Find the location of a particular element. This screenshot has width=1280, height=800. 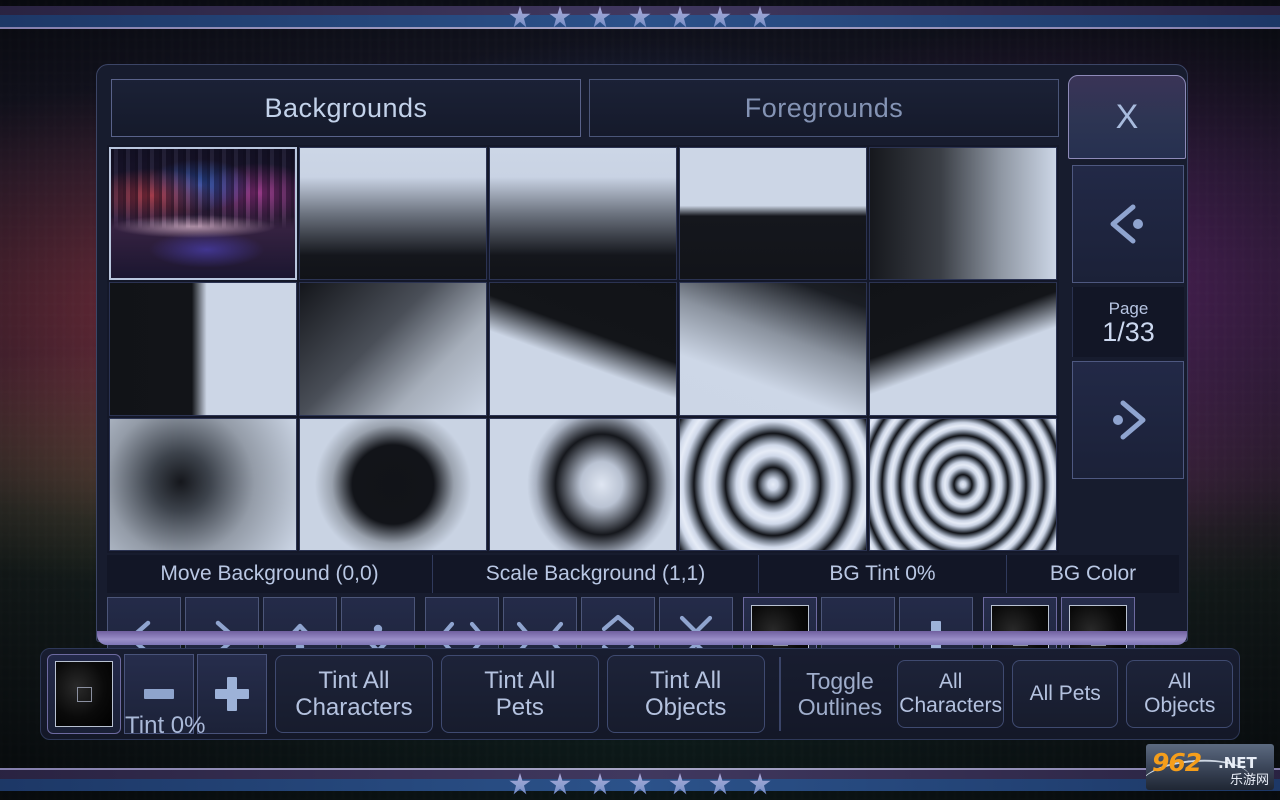

thumbnail-radial-dark-blob is located at coordinates (393, 484).